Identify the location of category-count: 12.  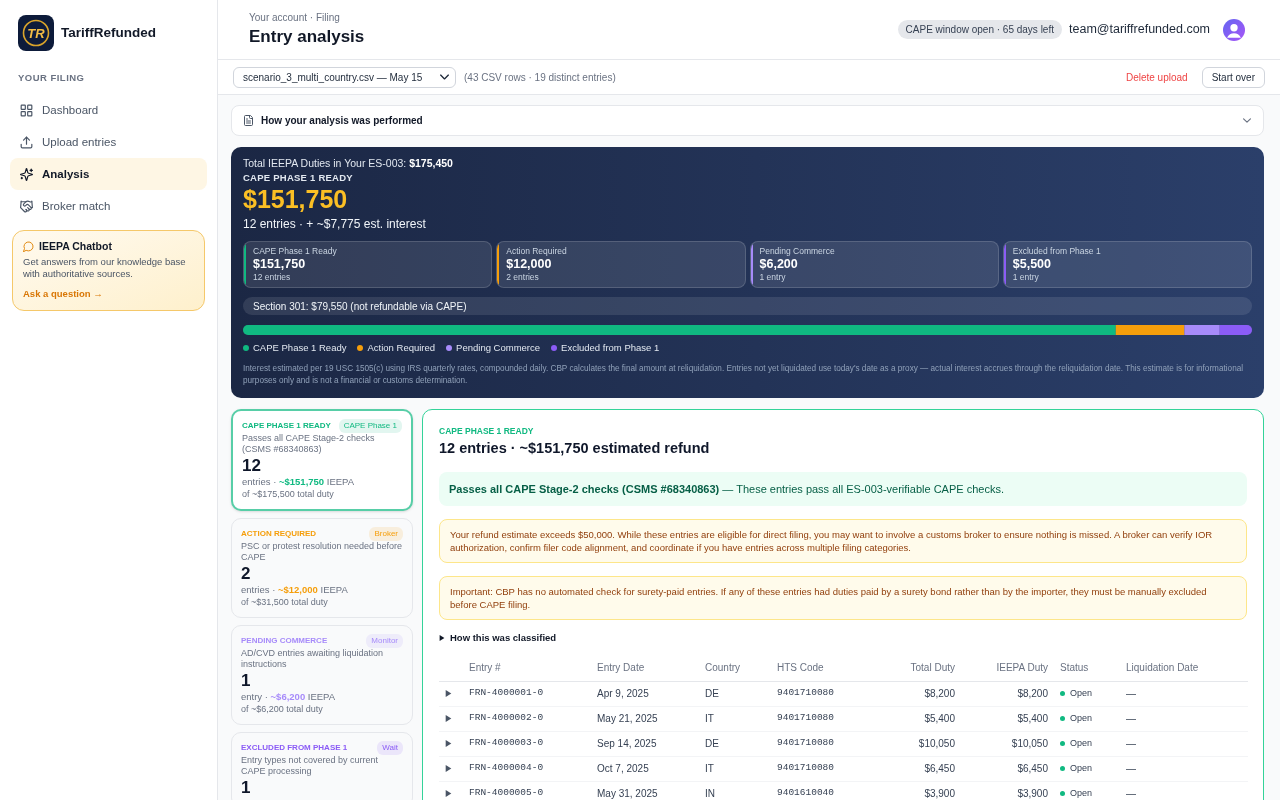
(252, 466).